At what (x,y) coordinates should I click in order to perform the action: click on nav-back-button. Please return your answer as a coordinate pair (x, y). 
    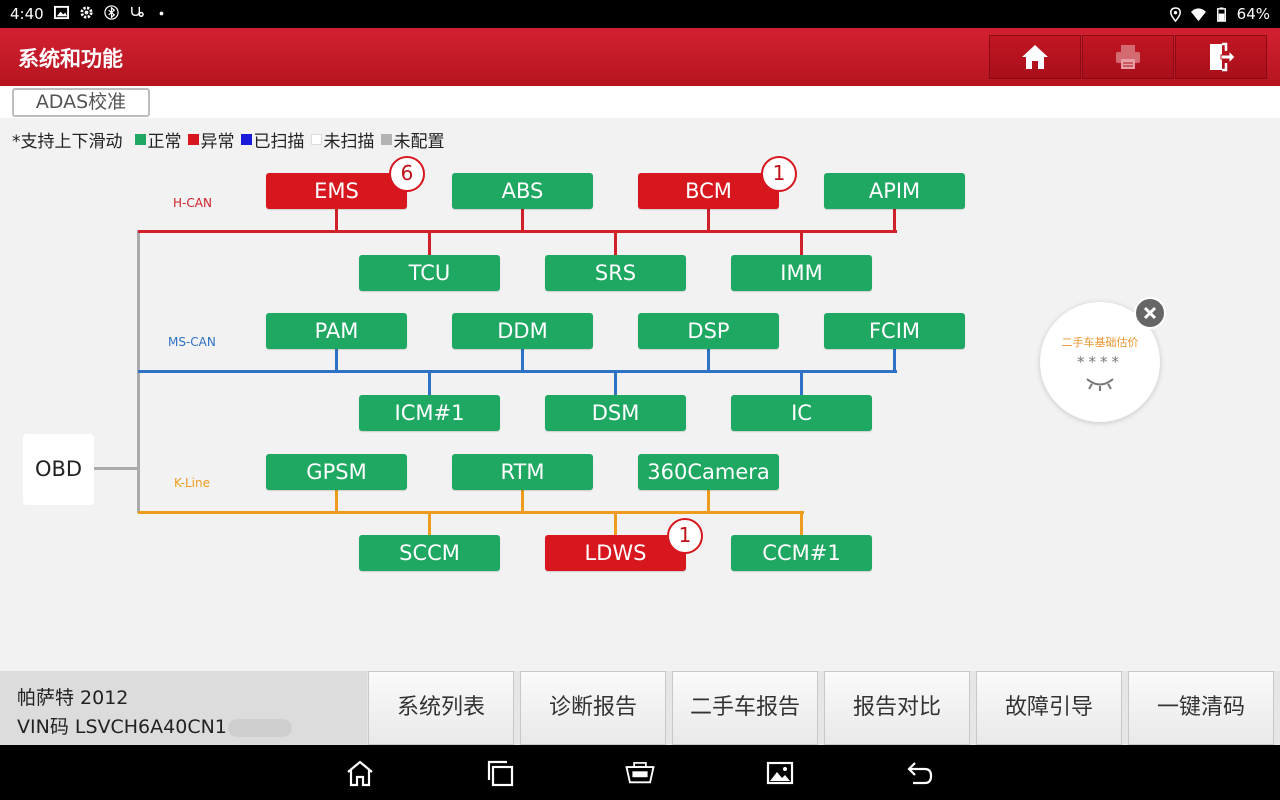
    Looking at the image, I should click on (920, 773).